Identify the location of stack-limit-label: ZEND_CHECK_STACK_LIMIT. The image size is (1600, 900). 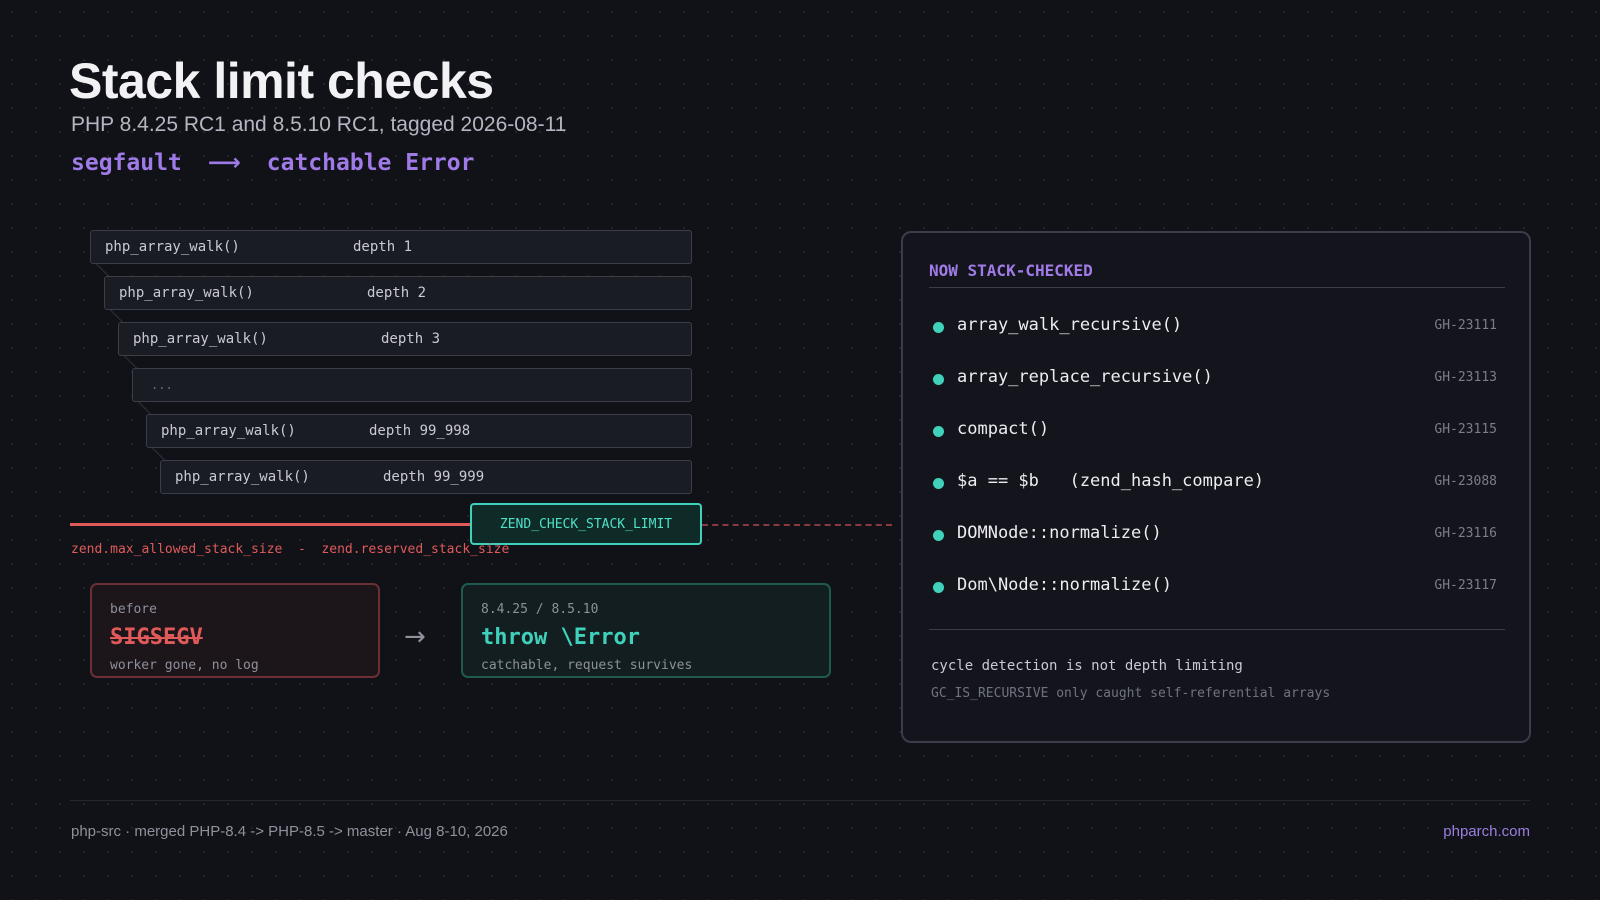
(586, 524).